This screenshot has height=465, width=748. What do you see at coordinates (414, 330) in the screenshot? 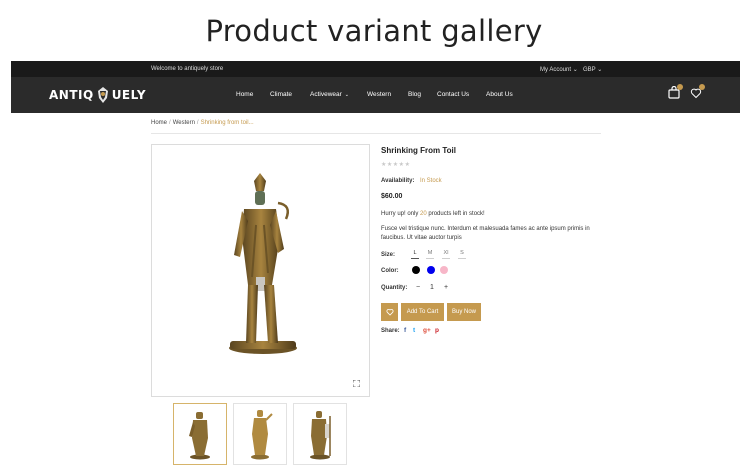
I see `twitter-icon: t` at bounding box center [414, 330].